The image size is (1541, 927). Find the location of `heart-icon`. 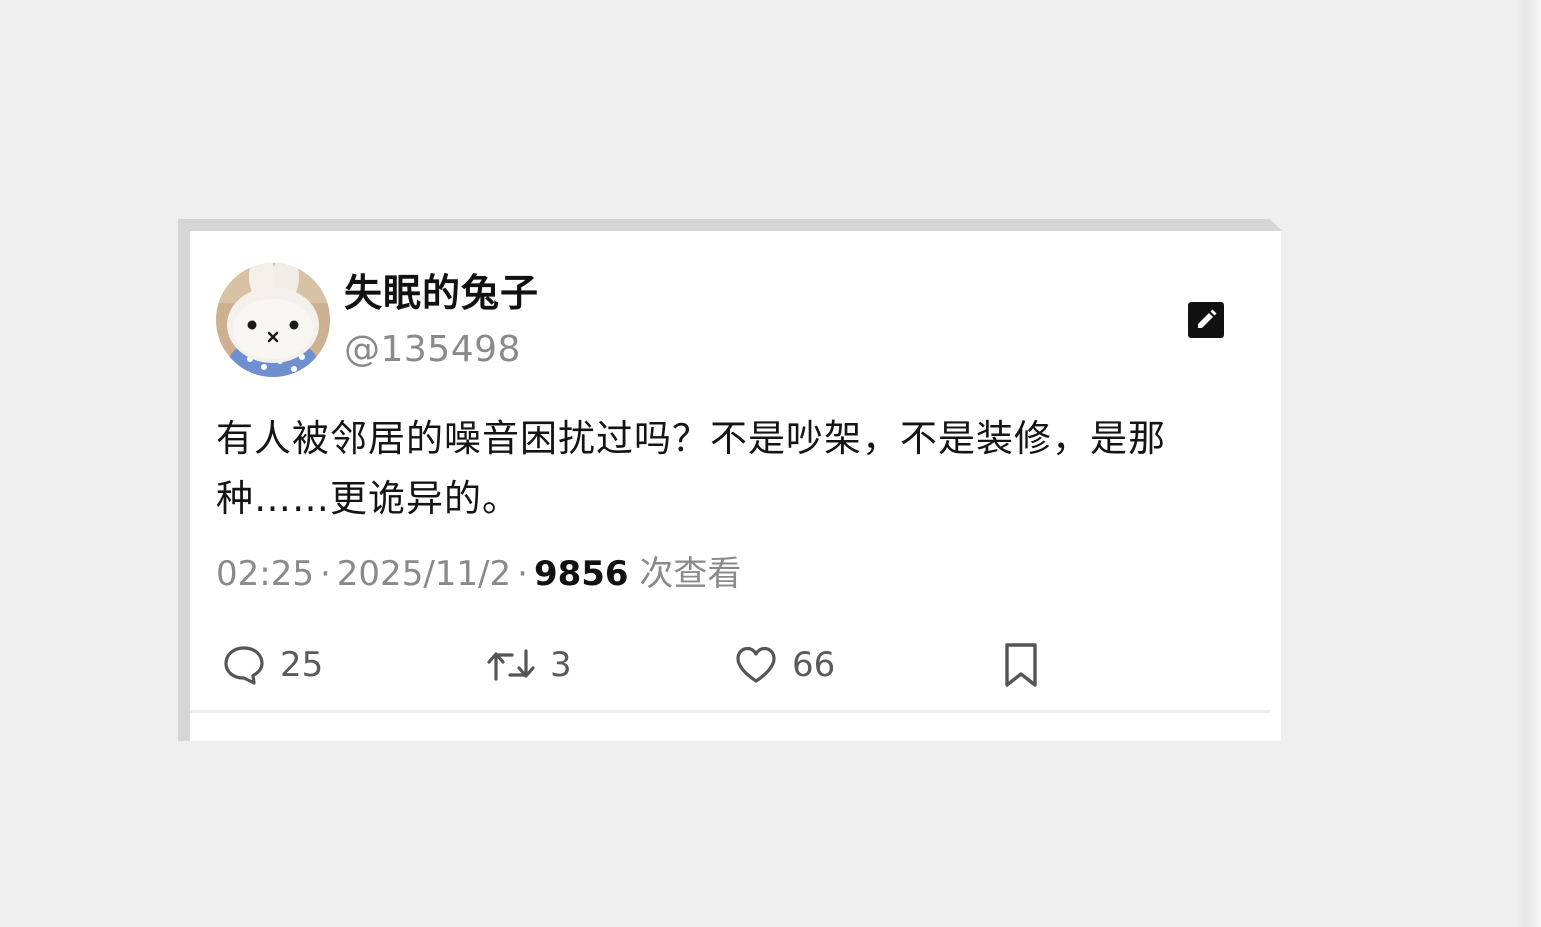

heart-icon is located at coordinates (756, 664).